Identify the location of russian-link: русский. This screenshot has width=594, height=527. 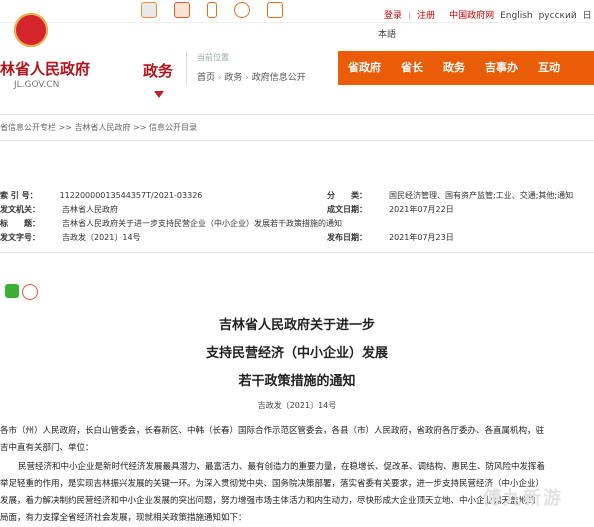
(558, 16).